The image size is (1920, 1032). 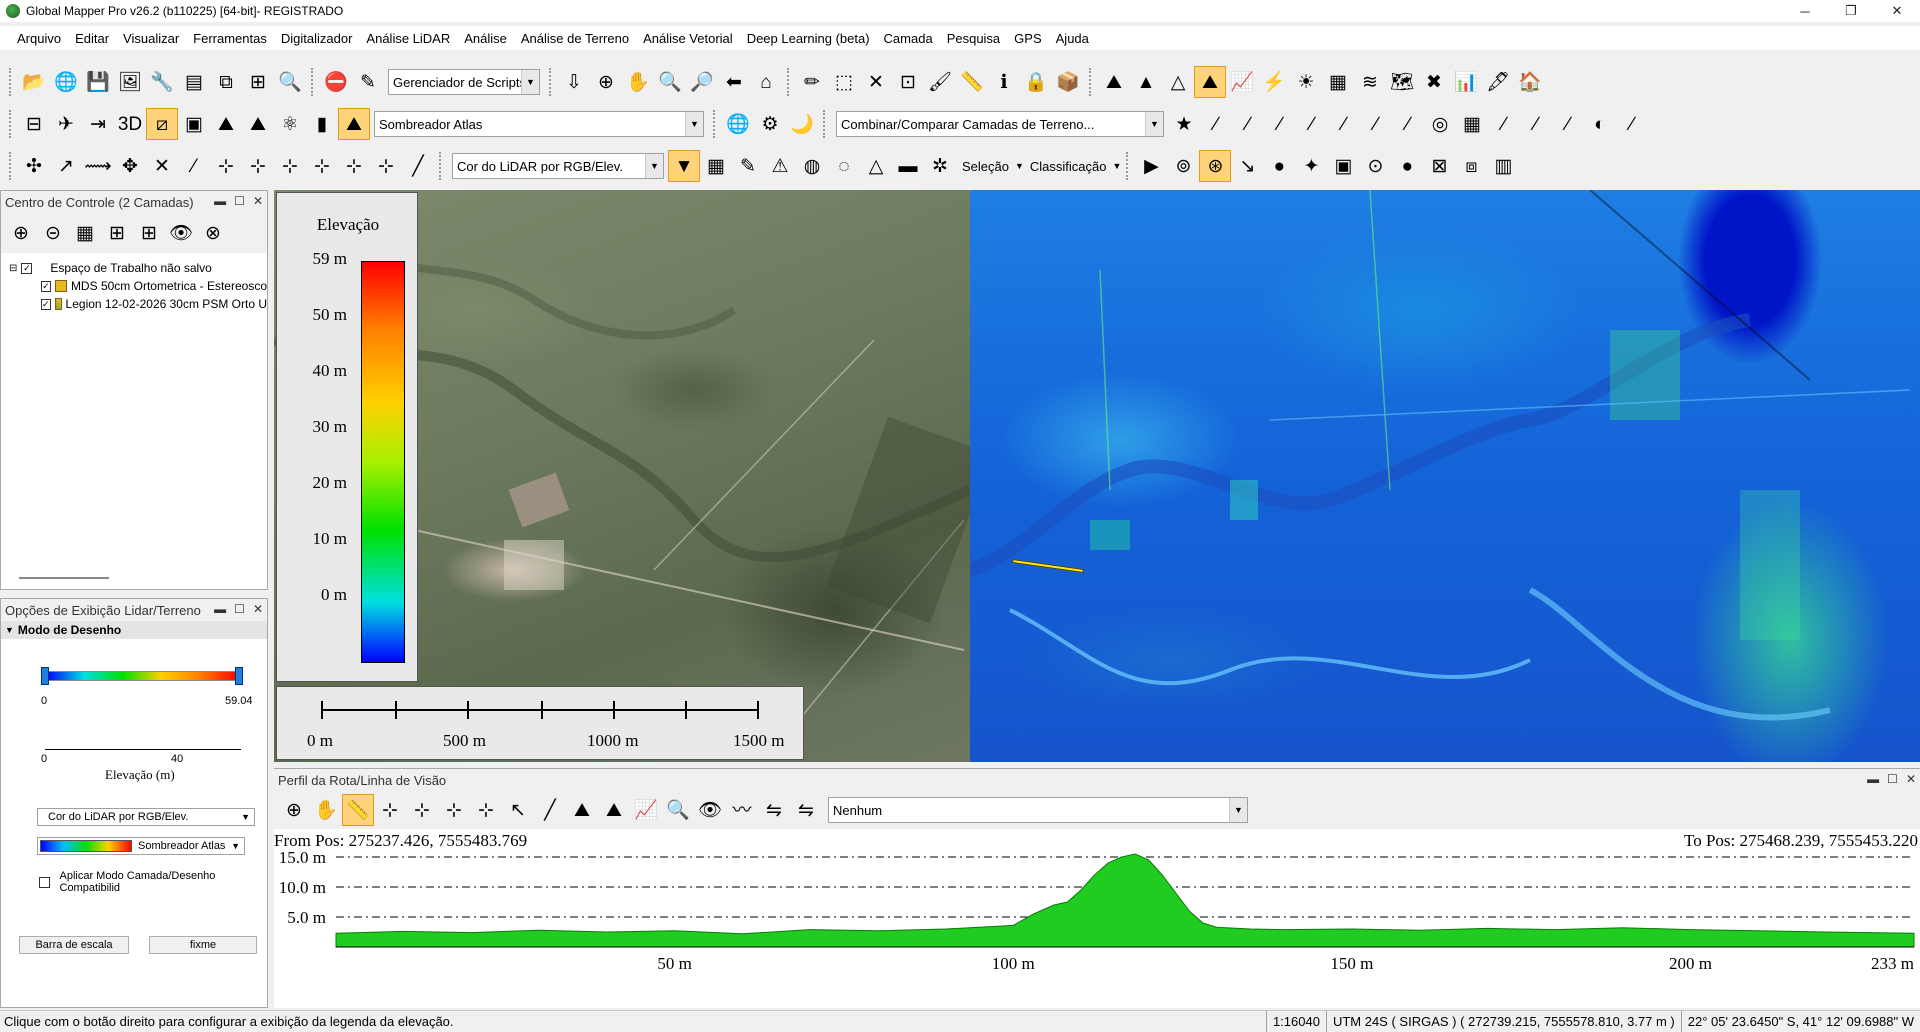 I want to click on toolbar-icon-button: ⊛, so click(x=1215, y=166).